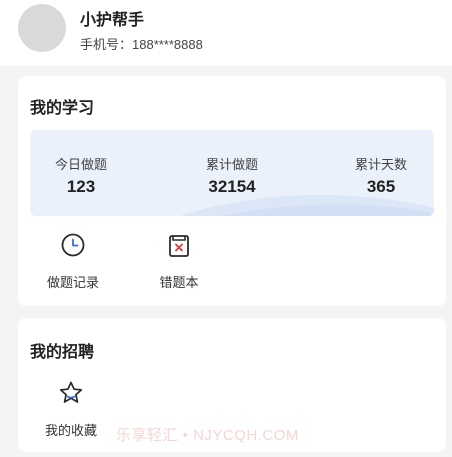 The height and width of the screenshot is (457, 452). What do you see at coordinates (381, 186) in the screenshot?
I see `stat-total-days-value: 365` at bounding box center [381, 186].